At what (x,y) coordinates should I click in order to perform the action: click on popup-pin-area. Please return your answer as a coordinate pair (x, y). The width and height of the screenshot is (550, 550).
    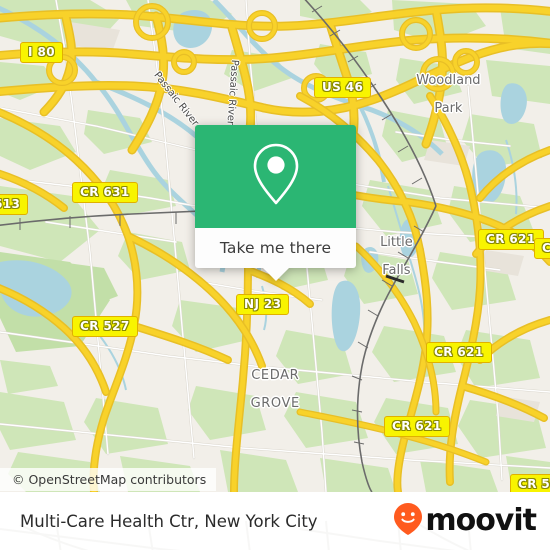
    Looking at the image, I should click on (275, 176).